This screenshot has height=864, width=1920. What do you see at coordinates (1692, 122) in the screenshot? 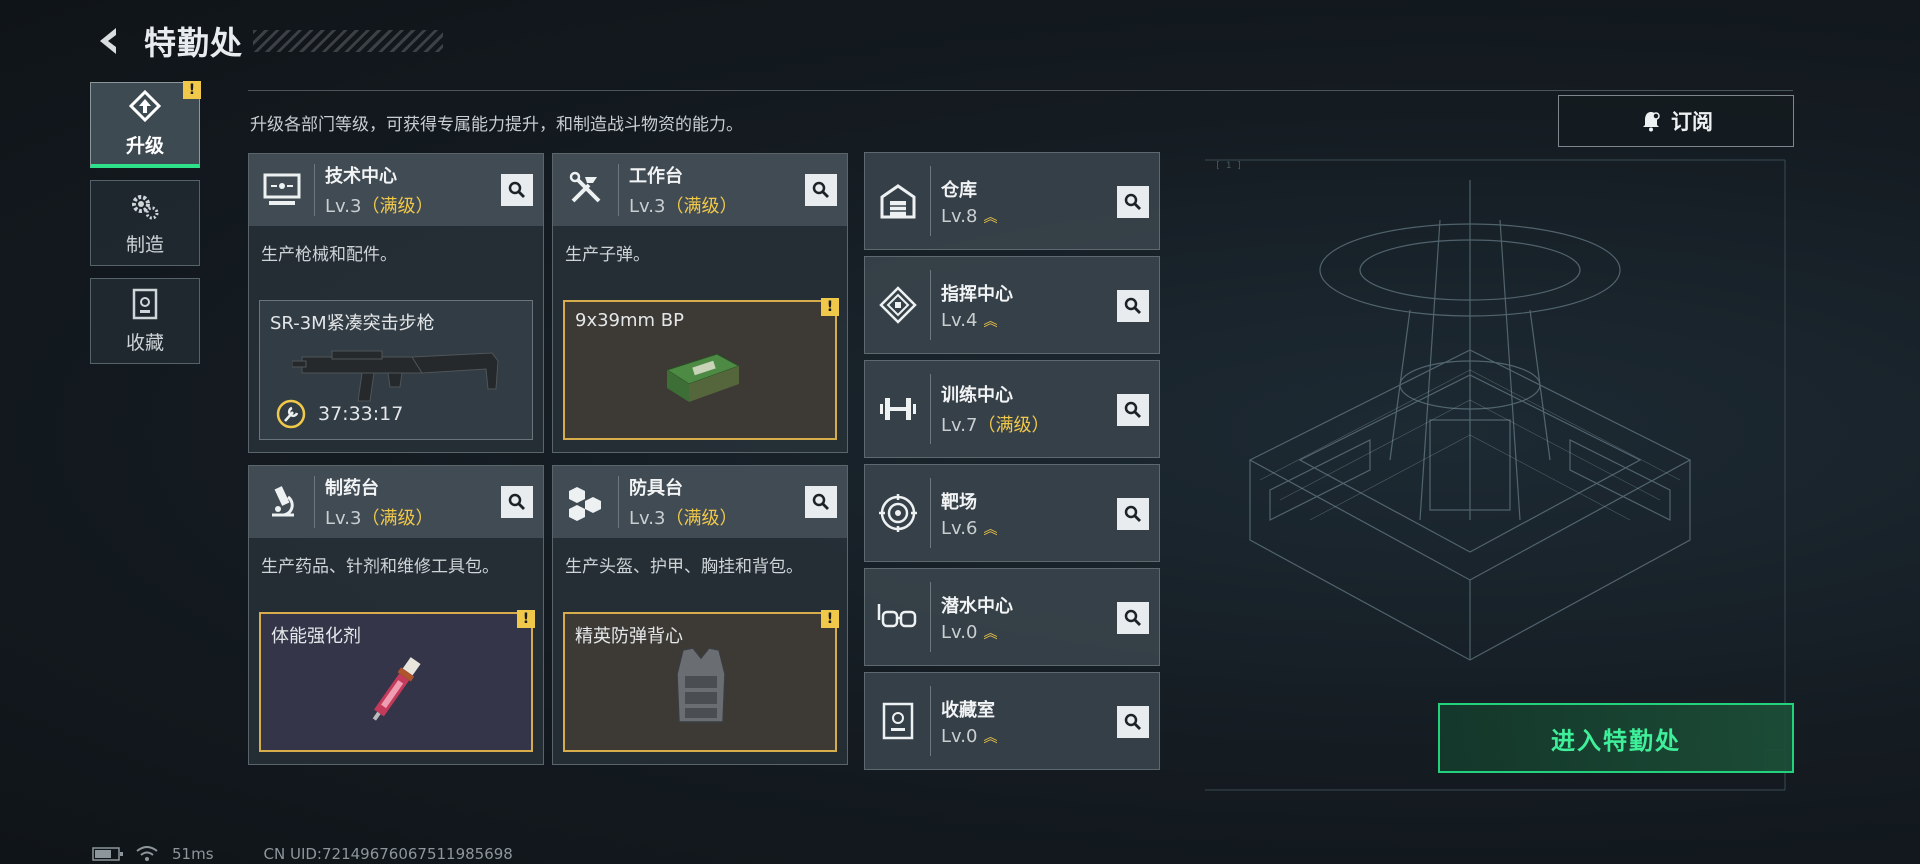
I see `subscribe-label: 订阅` at bounding box center [1692, 122].